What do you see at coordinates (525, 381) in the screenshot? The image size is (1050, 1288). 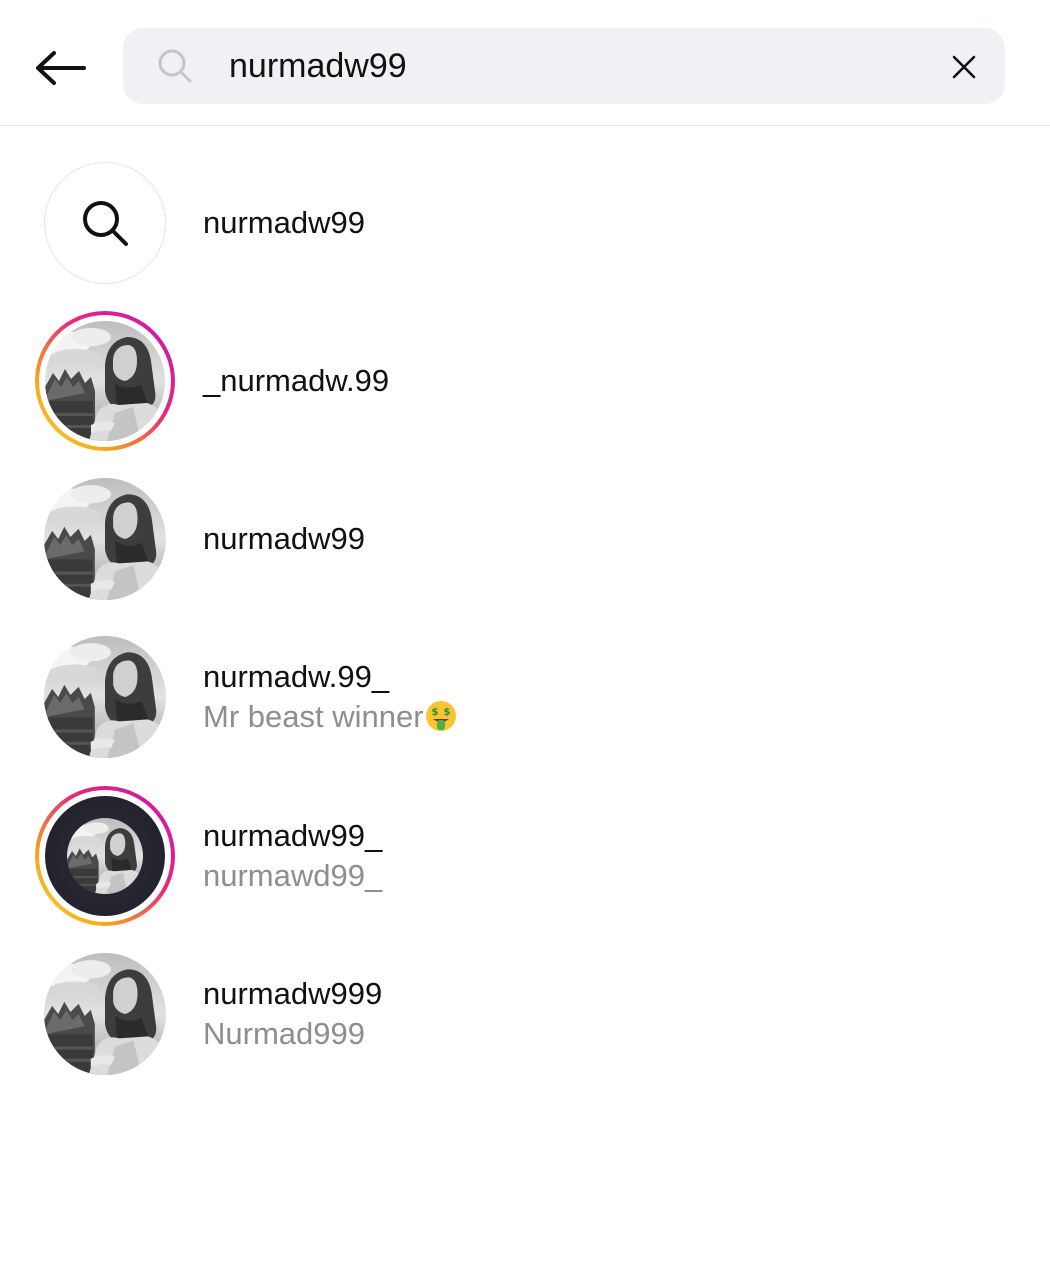 I see `account-result: _nurmadw.99` at bounding box center [525, 381].